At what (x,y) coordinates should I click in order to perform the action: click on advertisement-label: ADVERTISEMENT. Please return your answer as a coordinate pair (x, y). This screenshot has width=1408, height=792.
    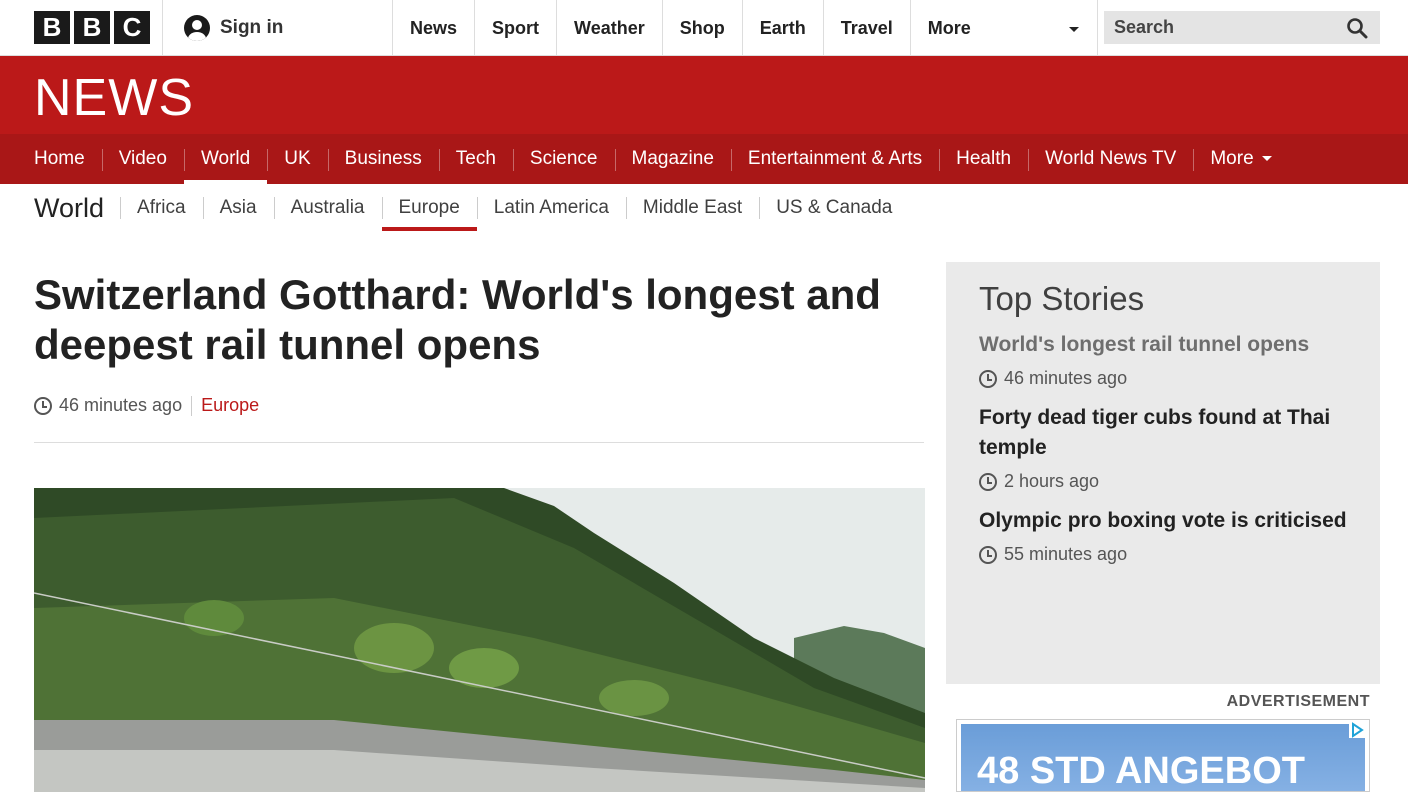
    Looking at the image, I should click on (1298, 701).